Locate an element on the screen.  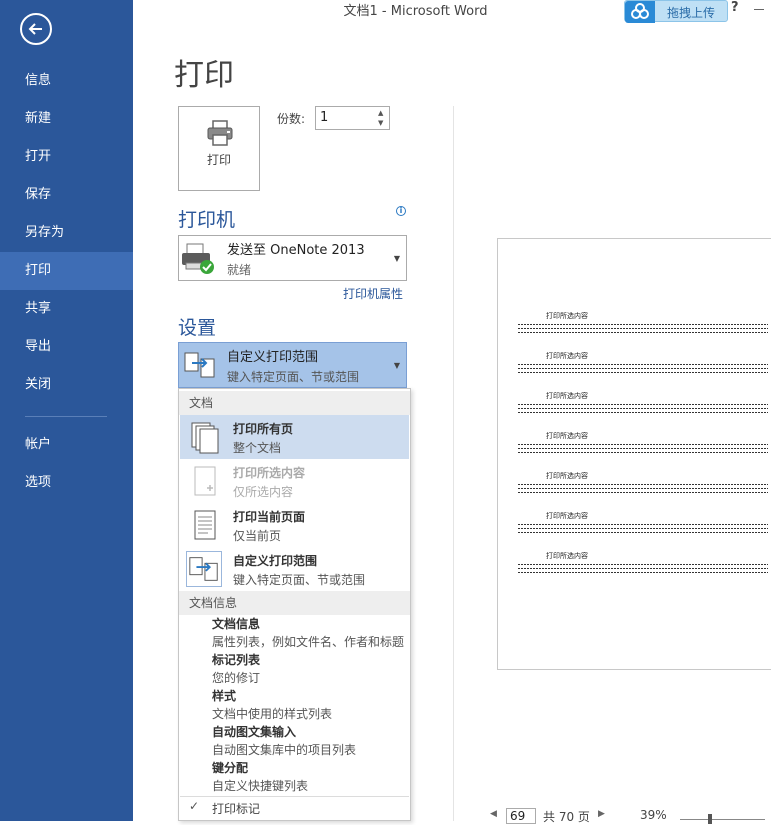
page-total: 共 70 页 is located at coordinates (566, 817).